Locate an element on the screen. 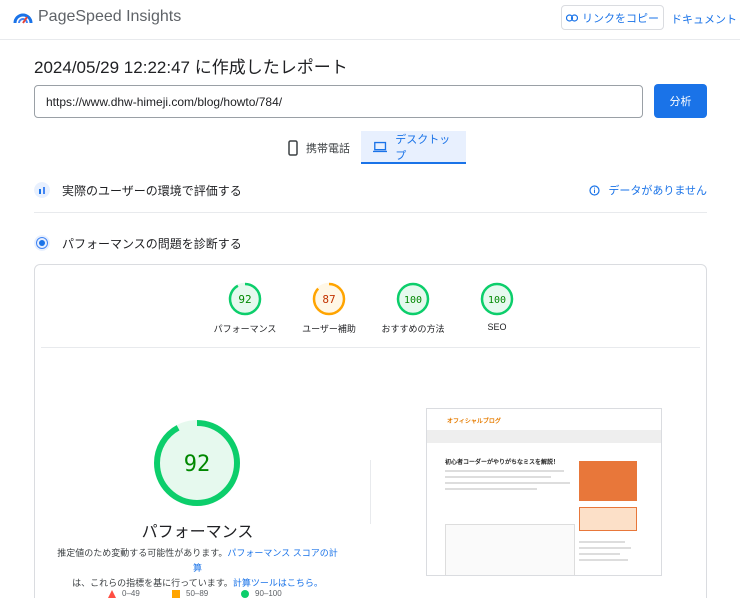 The width and height of the screenshot is (740, 598). calculator-link: 計算ツールはこちら。 is located at coordinates (278, 583).